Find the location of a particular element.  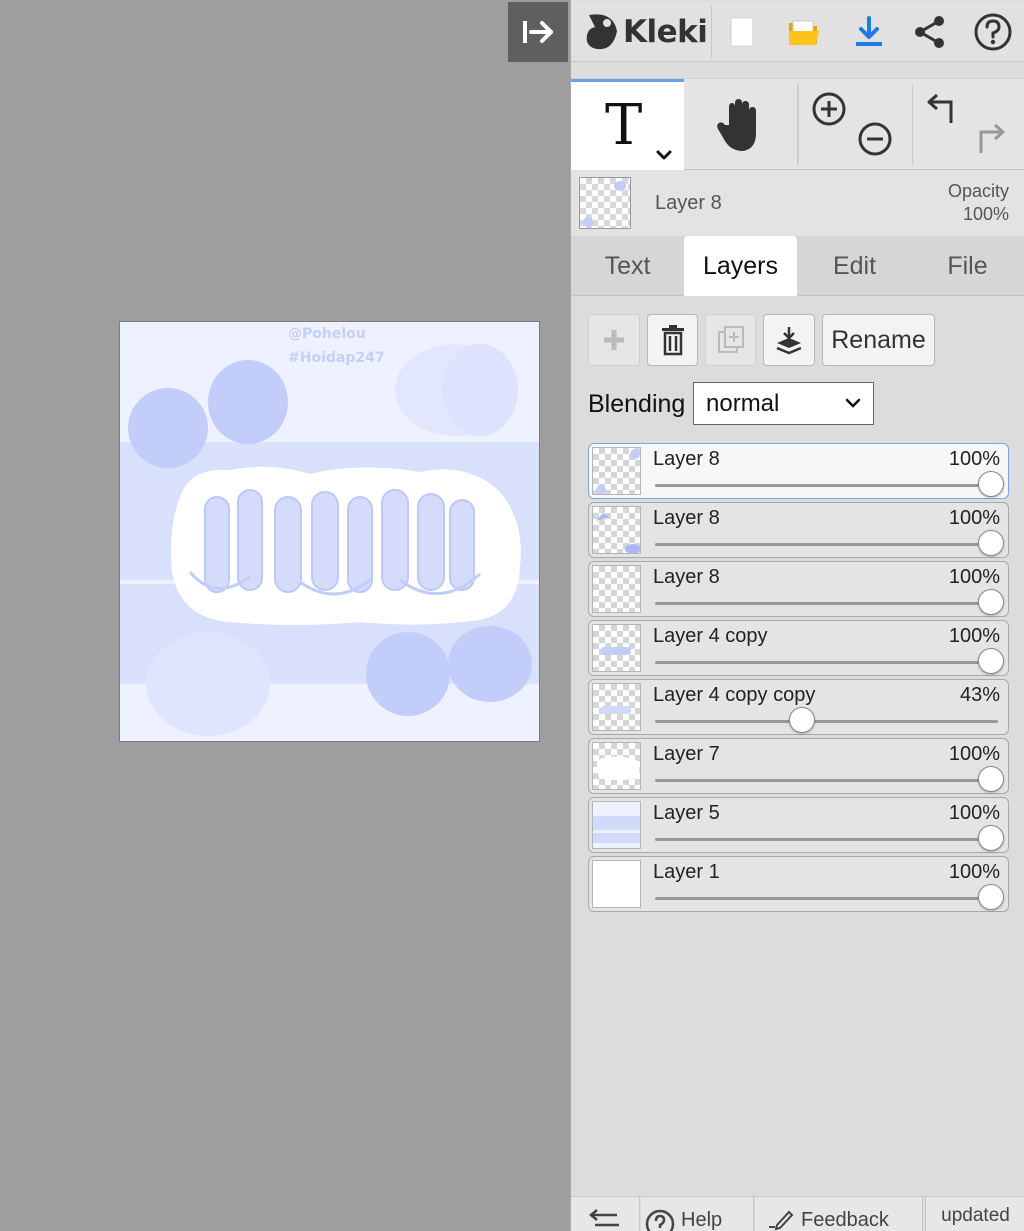

merge-down-button is located at coordinates (789, 340).